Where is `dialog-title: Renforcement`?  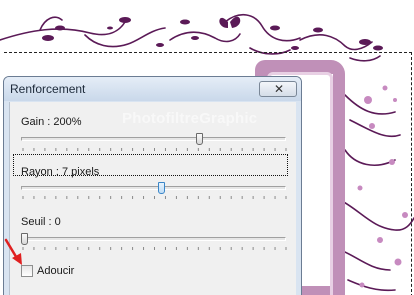 dialog-title: Renforcement is located at coordinates (48, 89).